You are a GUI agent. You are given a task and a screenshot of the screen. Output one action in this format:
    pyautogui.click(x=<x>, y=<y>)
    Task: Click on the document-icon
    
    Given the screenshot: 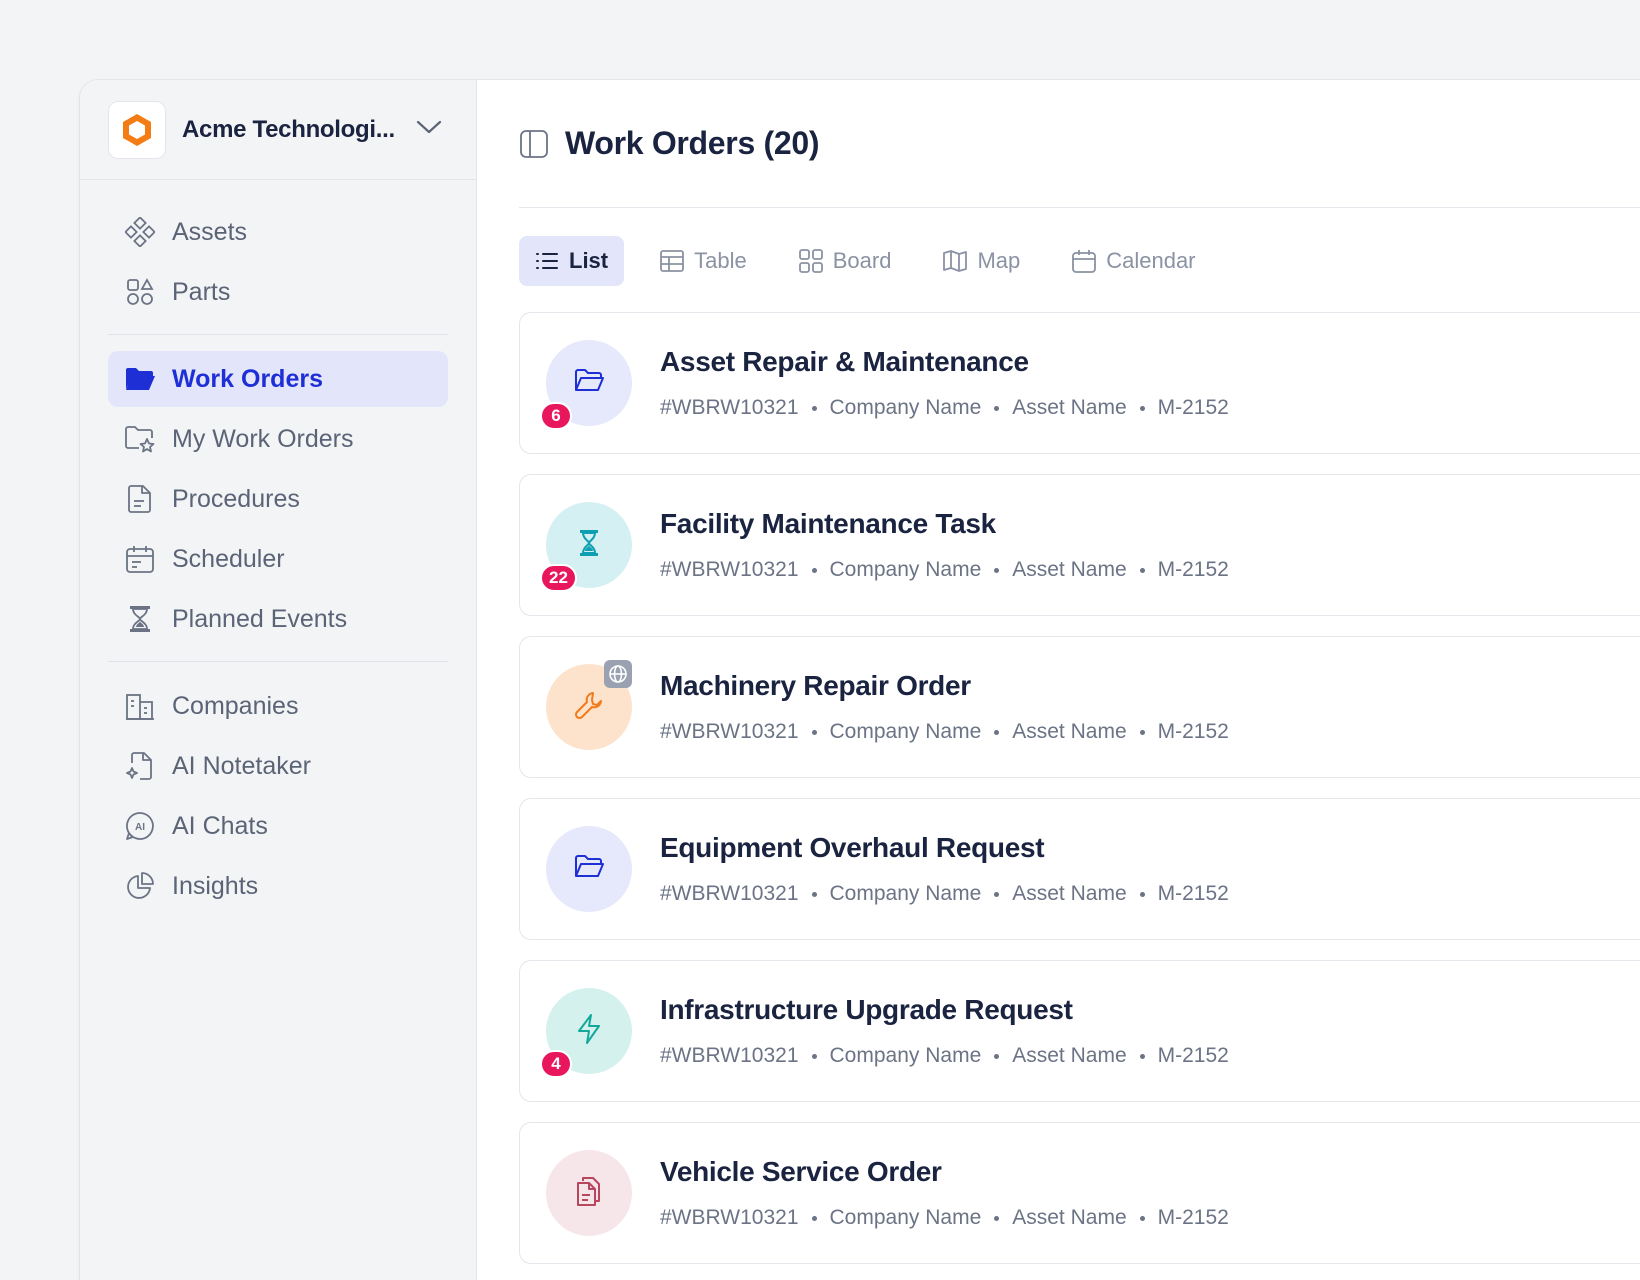 What is the action you would take?
    pyautogui.click(x=140, y=499)
    